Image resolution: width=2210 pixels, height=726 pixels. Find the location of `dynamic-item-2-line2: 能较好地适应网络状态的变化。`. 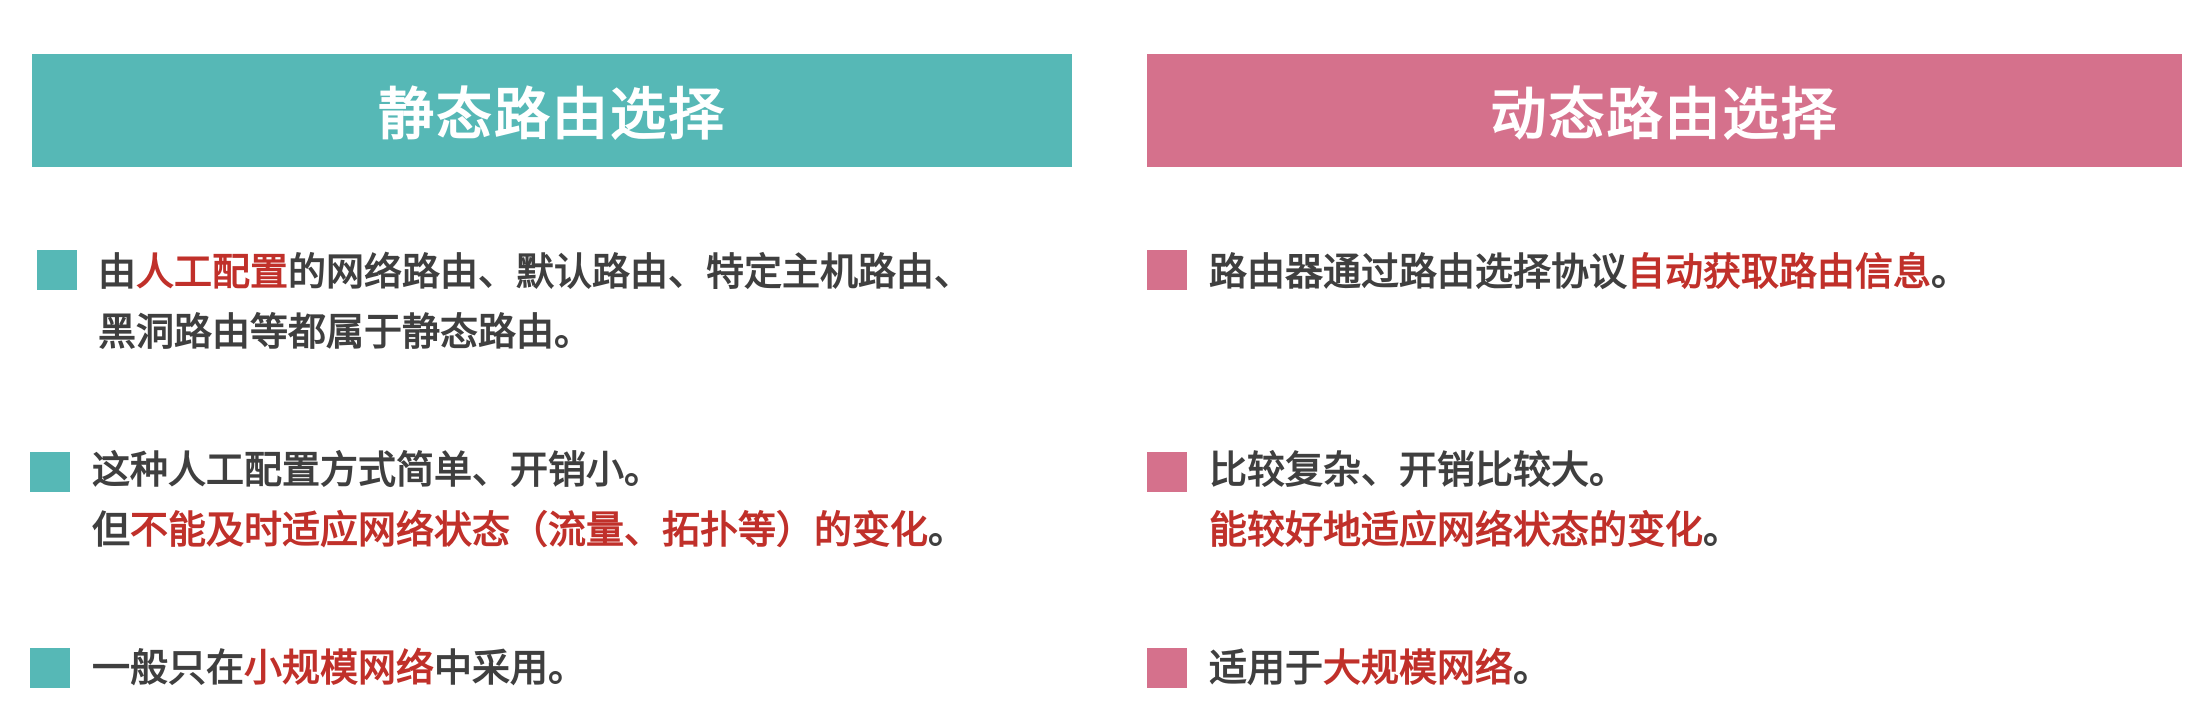

dynamic-item-2-line2: 能较好地适应网络状态的变化。 is located at coordinates (1475, 530).